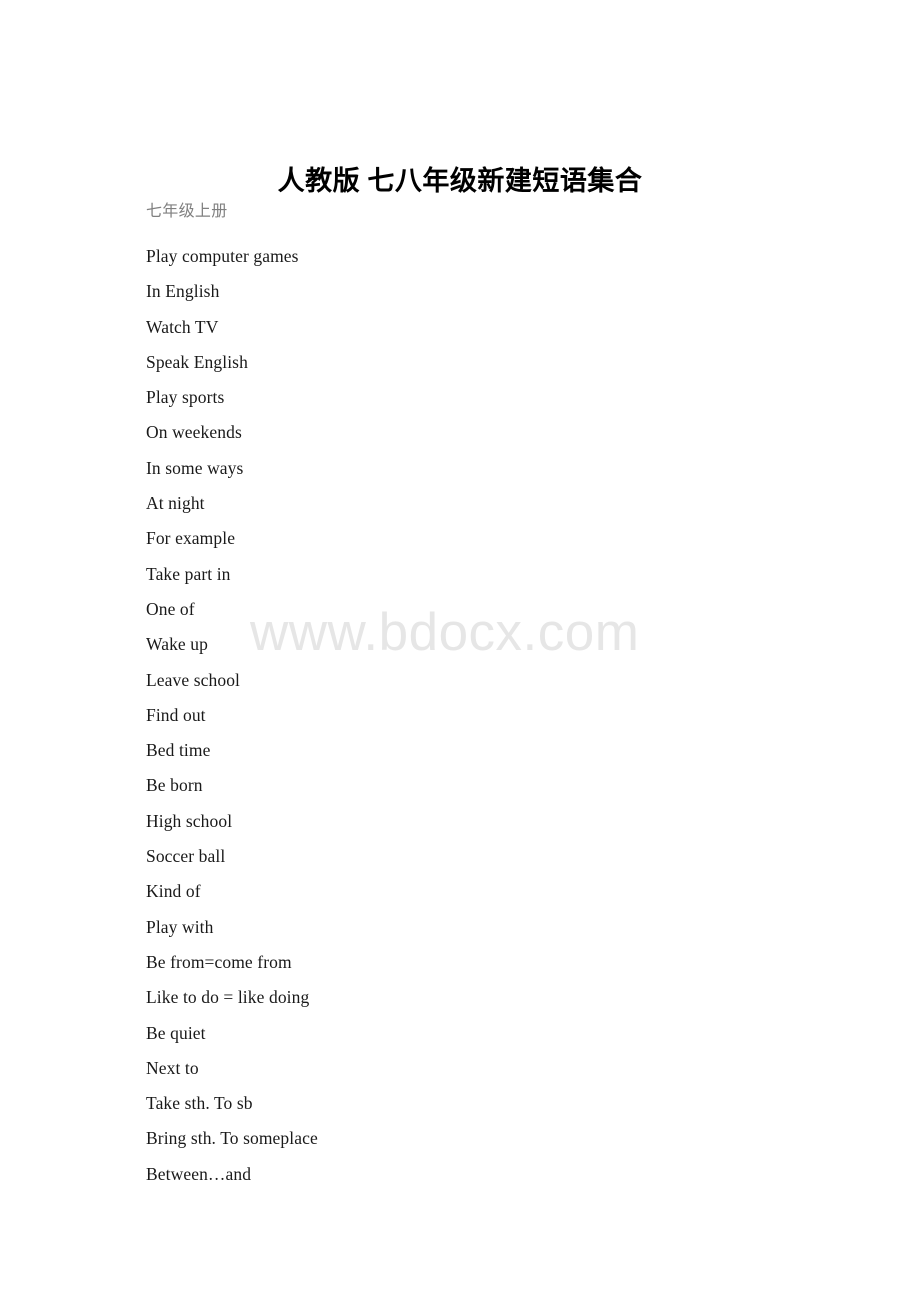 This screenshot has height=1302, width=920. Describe the element at coordinates (228, 997) in the screenshot. I see `list-item: Like to do = like doing` at that location.